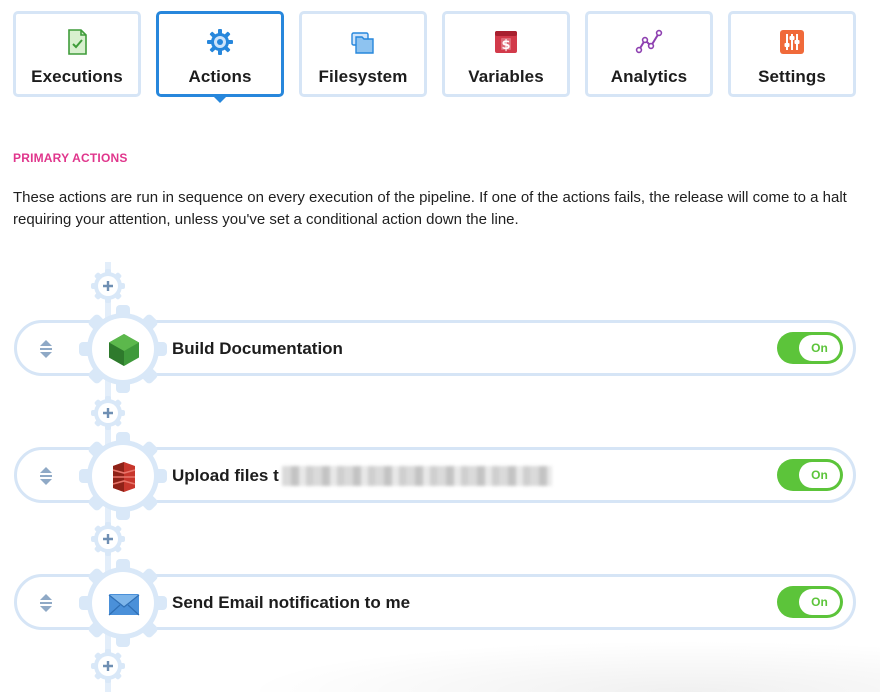 The height and width of the screenshot is (692, 880). What do you see at coordinates (435, 603) in the screenshot?
I see `action-row: Send Email notification to me On` at bounding box center [435, 603].